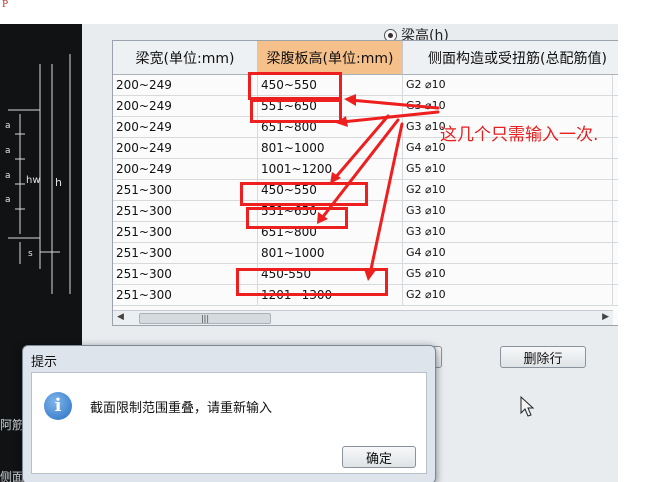 The image size is (664, 482). I want to click on annotation-text: 这几个只需输入一次., so click(519, 135).